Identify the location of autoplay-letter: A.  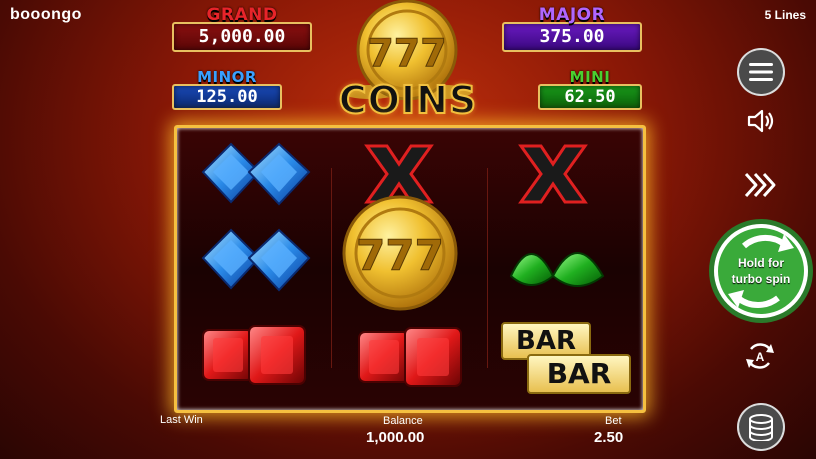
(760, 357).